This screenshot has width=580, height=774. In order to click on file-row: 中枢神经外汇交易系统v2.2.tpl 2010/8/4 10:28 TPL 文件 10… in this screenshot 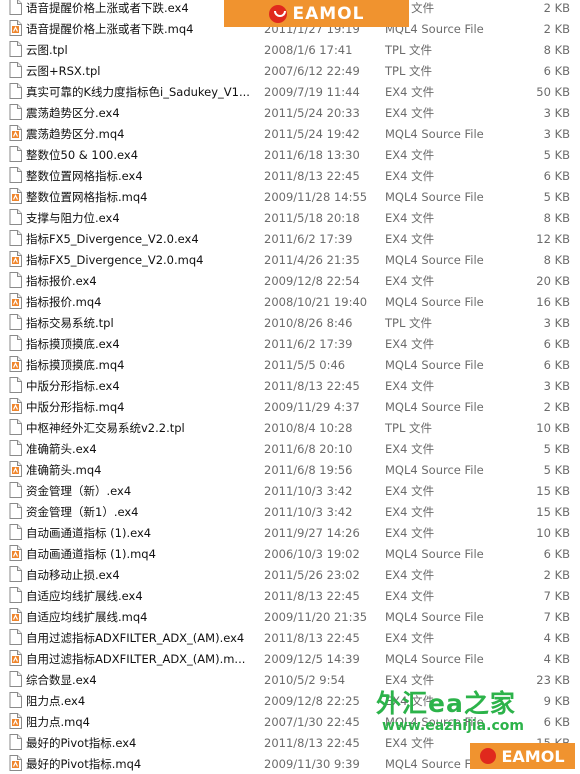, I will do `click(290, 427)`.